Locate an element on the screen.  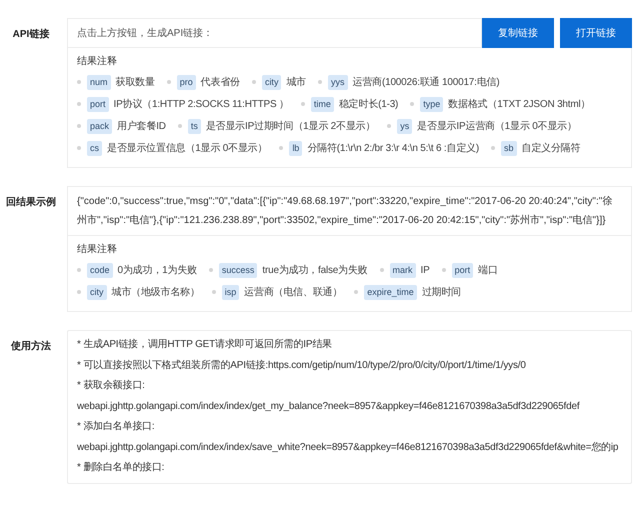
param-description: 过期时间 is located at coordinates (441, 292).